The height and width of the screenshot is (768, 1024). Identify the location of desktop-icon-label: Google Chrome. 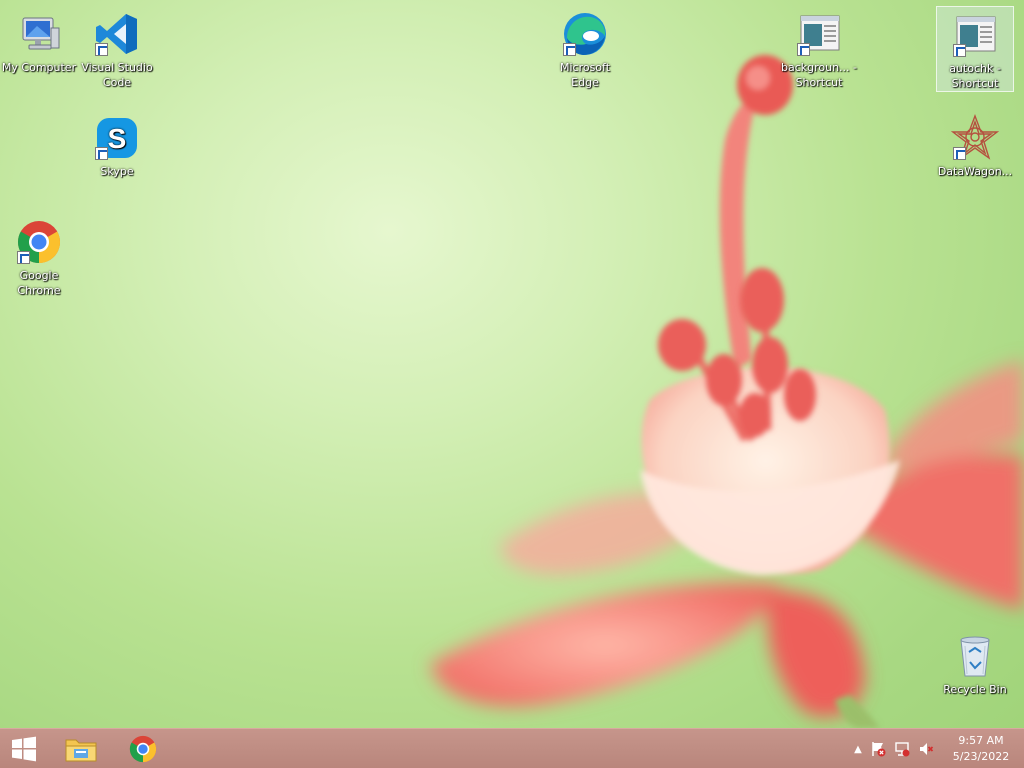
(39, 283).